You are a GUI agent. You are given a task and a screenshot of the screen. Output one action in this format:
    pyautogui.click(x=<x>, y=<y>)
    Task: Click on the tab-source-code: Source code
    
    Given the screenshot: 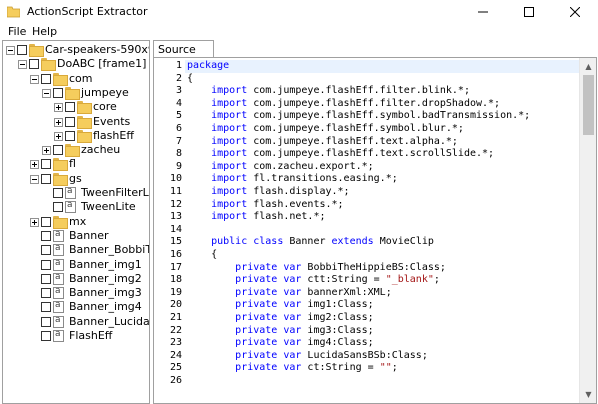 What is the action you would take?
    pyautogui.click(x=183, y=54)
    